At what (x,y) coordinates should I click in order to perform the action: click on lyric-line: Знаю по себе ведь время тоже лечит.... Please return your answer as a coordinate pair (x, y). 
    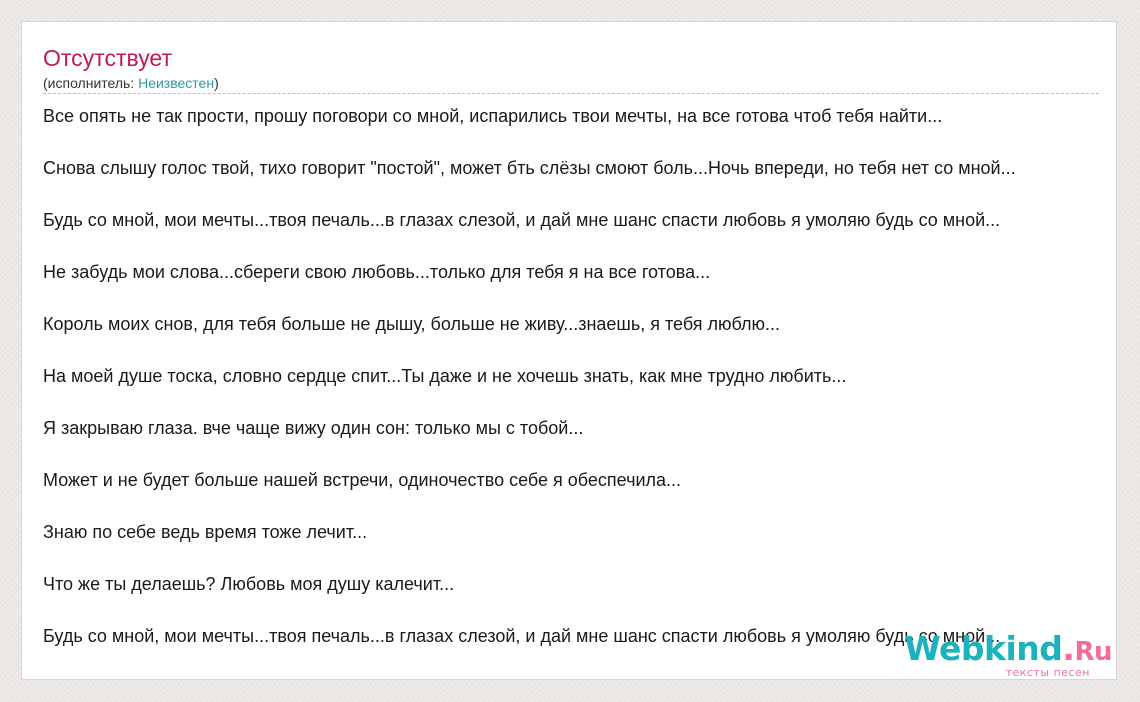
    Looking at the image, I should click on (205, 532).